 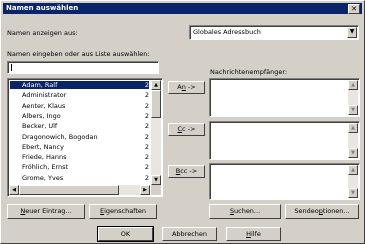 I want to click on list-item-name: Ebert, Nancy, so click(x=43, y=146).